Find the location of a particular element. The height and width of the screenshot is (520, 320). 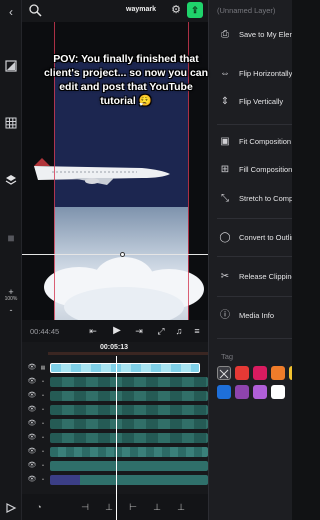

menu-icon: ≡ is located at coordinates (197, 331).